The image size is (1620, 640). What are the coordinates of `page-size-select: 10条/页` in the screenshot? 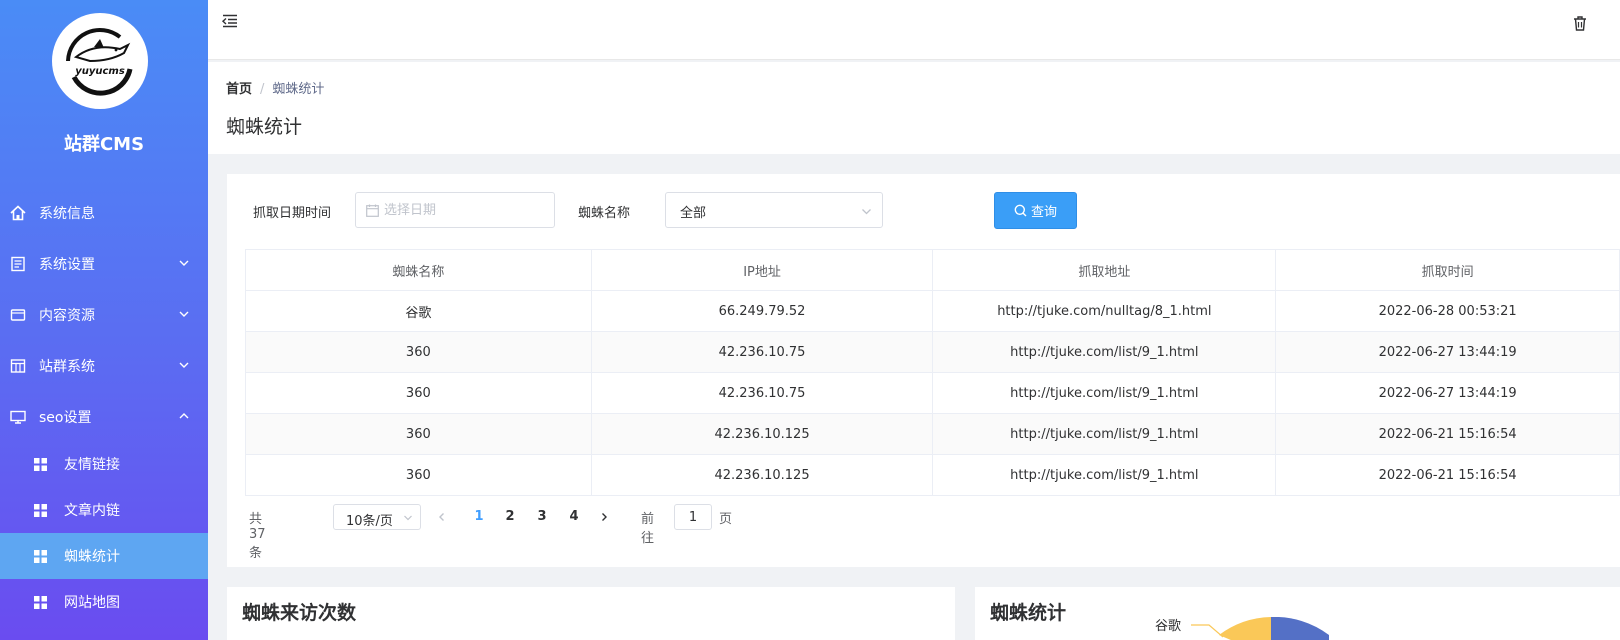 It's located at (377, 517).